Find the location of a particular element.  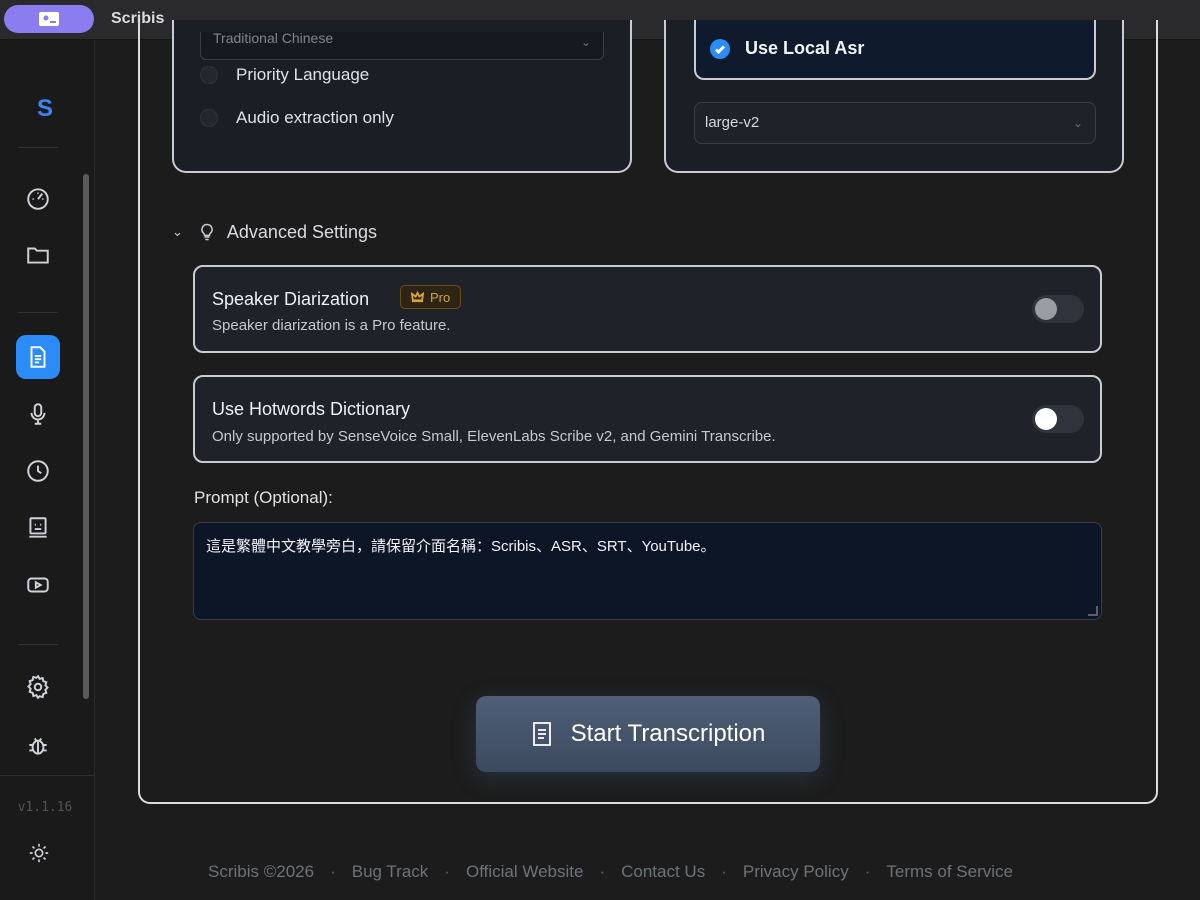

folder-icon is located at coordinates (38, 255).